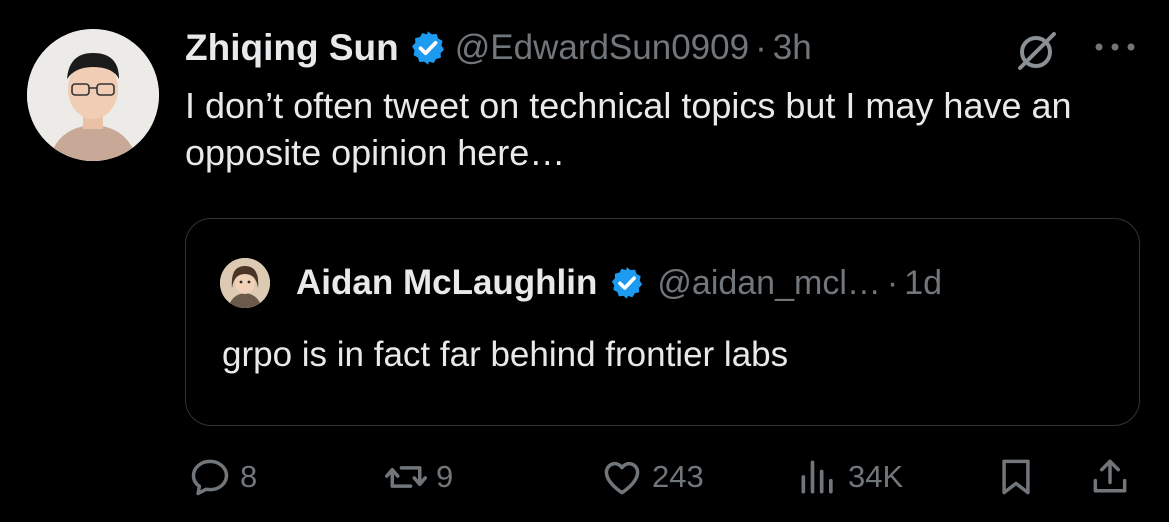 This screenshot has width=1169, height=522. I want to click on like-icon, so click(622, 478).